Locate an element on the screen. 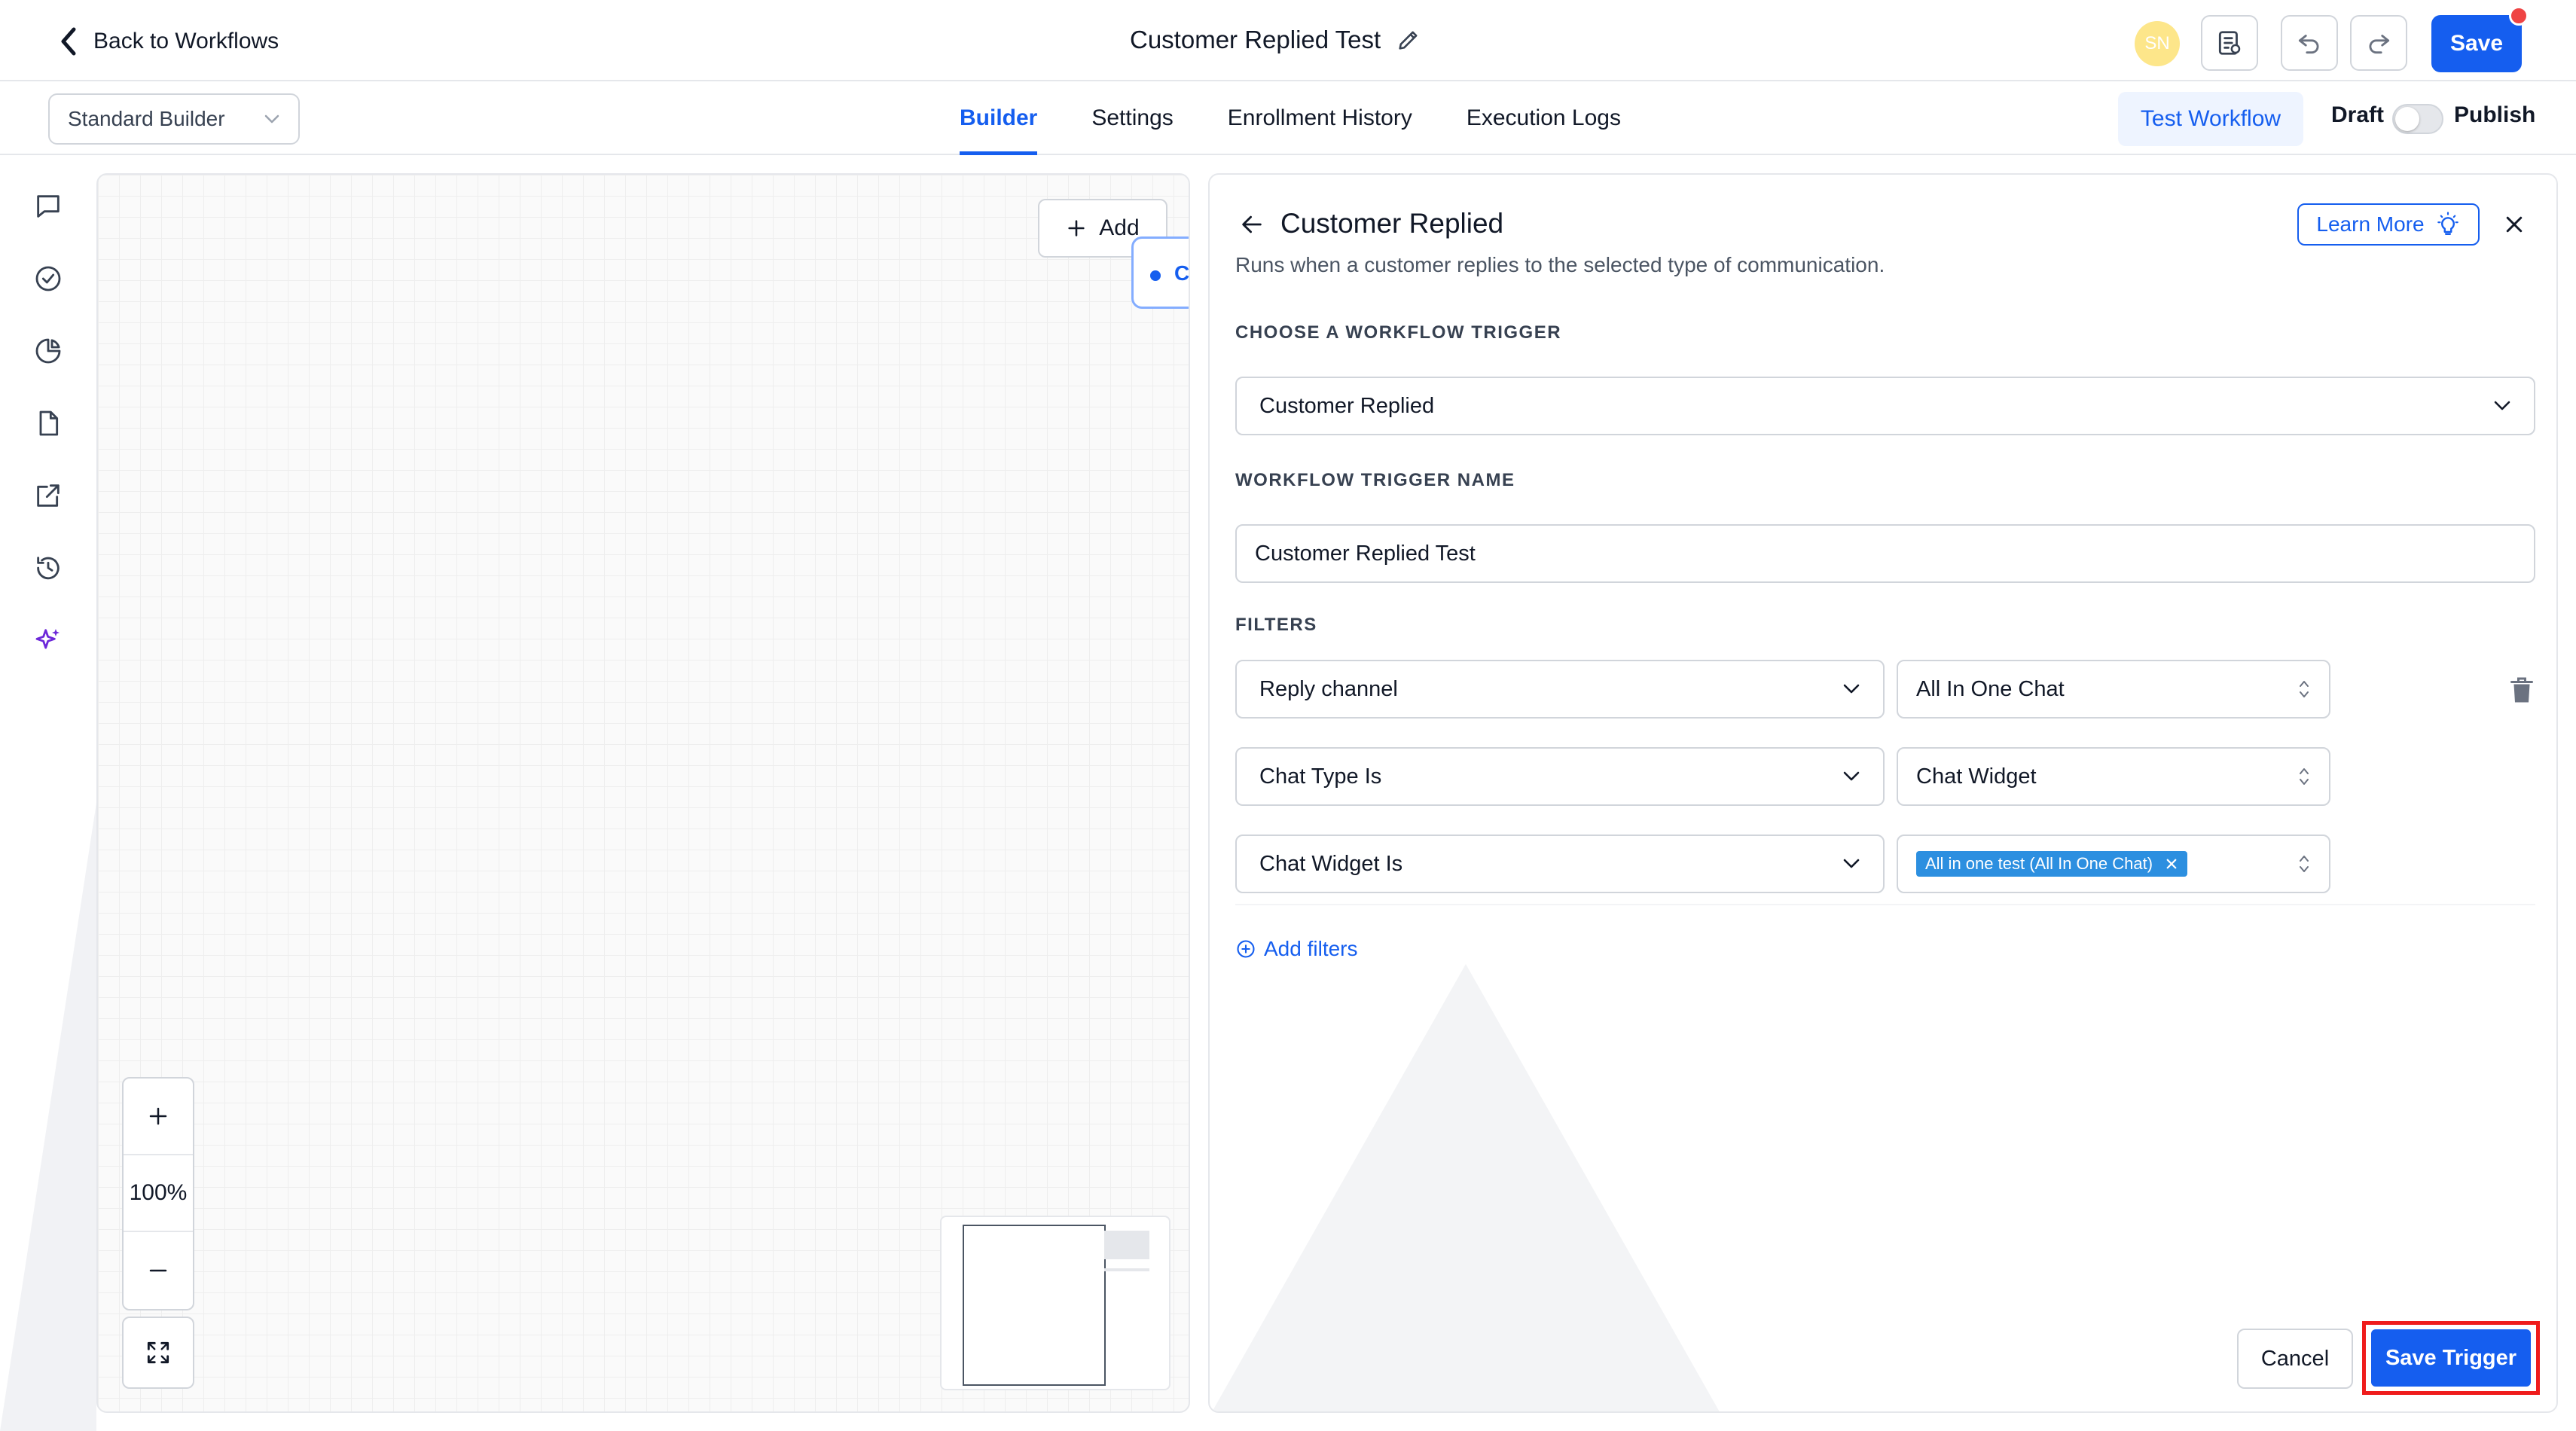 The width and height of the screenshot is (2576, 1431). selected-chip: All in one test (All In One Chat) is located at coordinates (2052, 864).